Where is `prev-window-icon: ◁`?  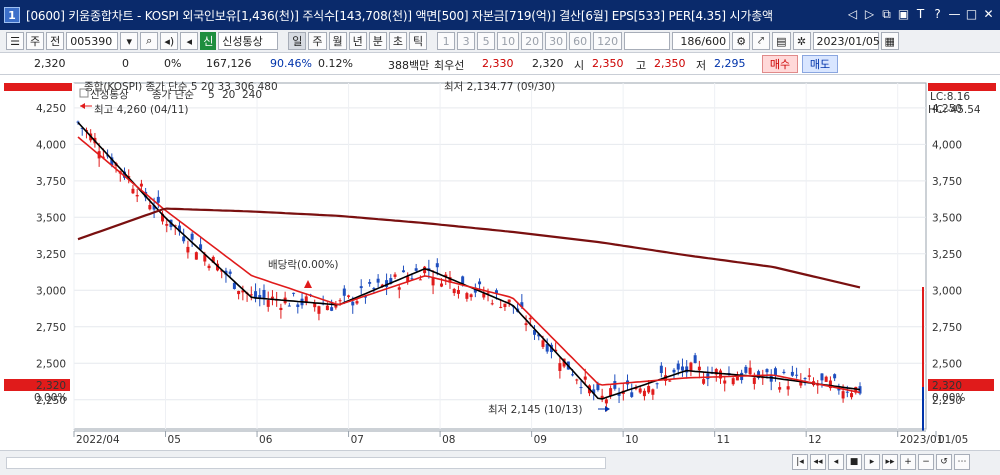 prev-window-icon: ◁ is located at coordinates (852, 14).